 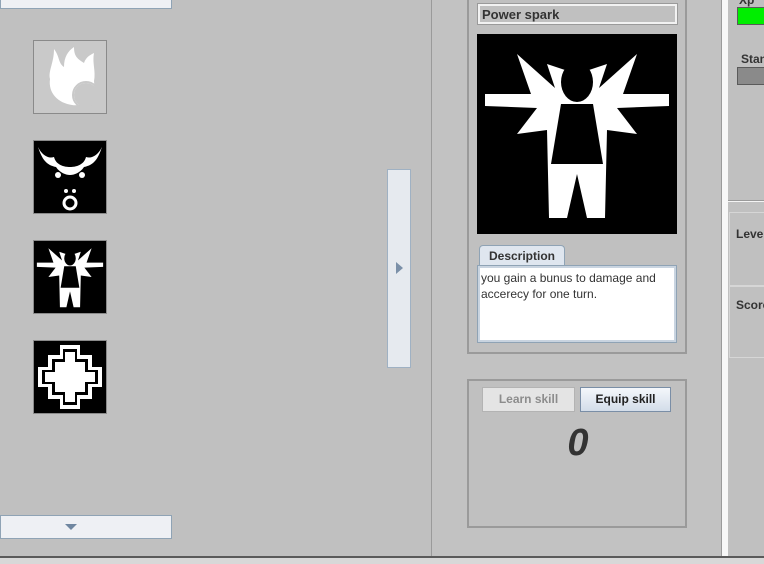 What do you see at coordinates (725, 278) in the screenshot?
I see `column-divider` at bounding box center [725, 278].